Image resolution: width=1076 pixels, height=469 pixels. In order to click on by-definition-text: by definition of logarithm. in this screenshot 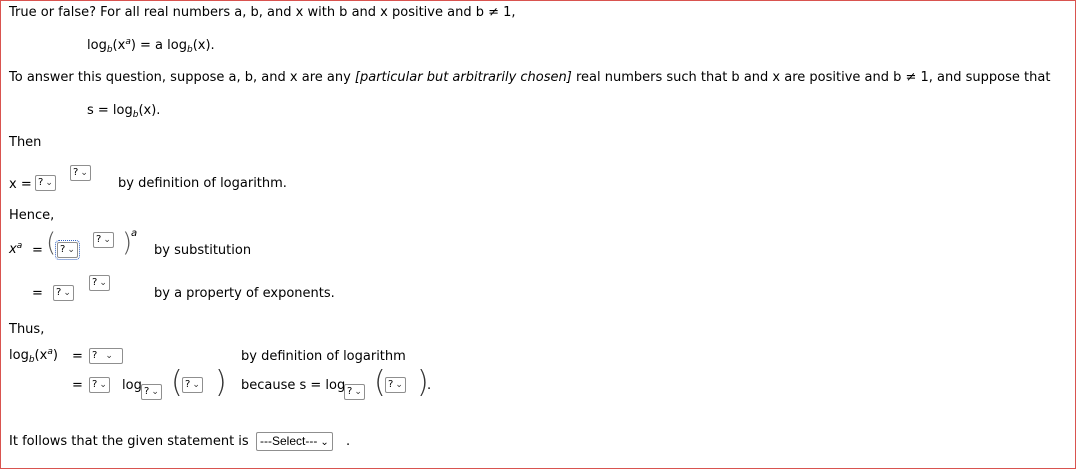, I will do `click(202, 183)`.